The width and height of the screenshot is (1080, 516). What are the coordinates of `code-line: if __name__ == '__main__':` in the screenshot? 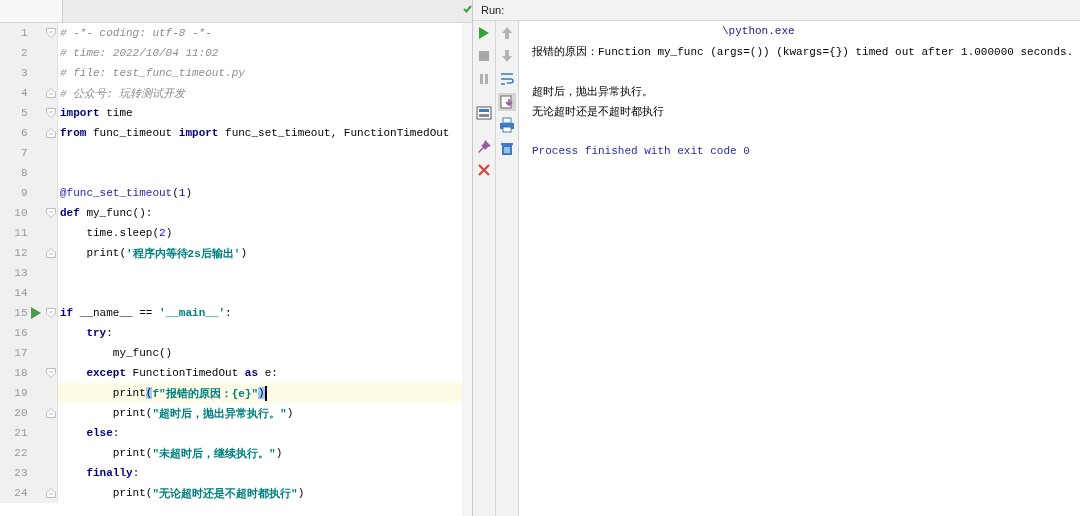 It's located at (145, 313).